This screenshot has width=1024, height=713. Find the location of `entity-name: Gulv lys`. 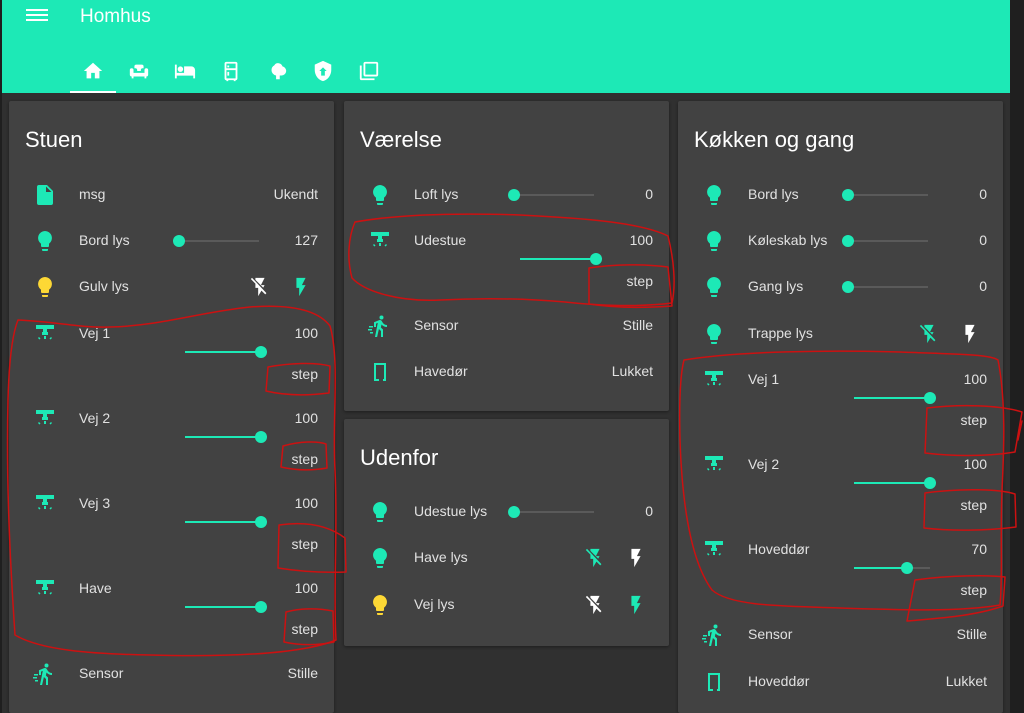

entity-name: Gulv lys is located at coordinates (104, 286).